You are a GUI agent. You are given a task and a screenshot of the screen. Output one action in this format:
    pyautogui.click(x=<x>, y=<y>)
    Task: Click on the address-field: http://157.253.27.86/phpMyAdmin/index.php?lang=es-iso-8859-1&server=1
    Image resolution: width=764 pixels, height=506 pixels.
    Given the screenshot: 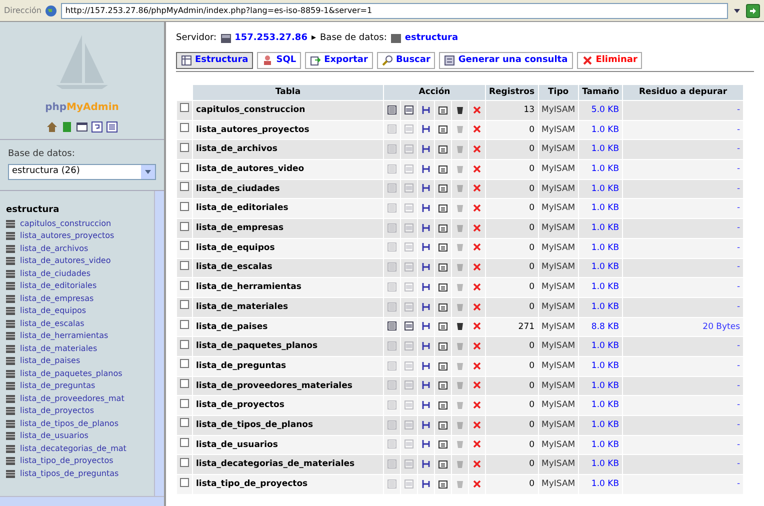 What is the action you would take?
    pyautogui.click(x=394, y=10)
    